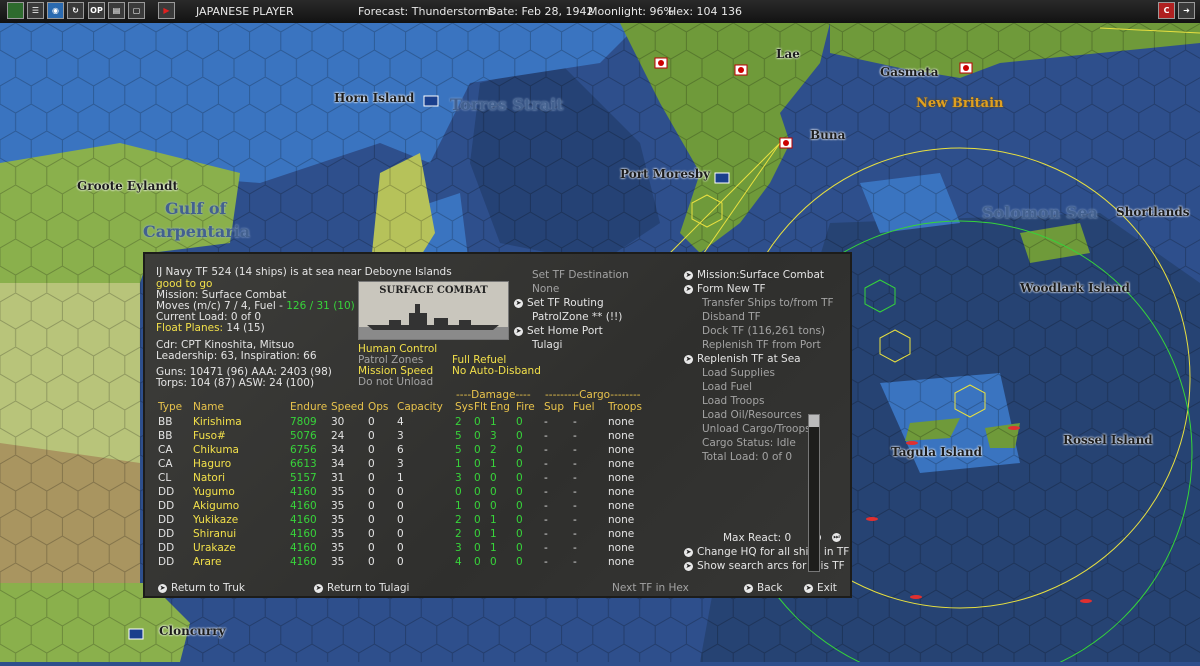 This screenshot has width=1200, height=666. I want to click on col-sys: Sys, so click(464, 408).